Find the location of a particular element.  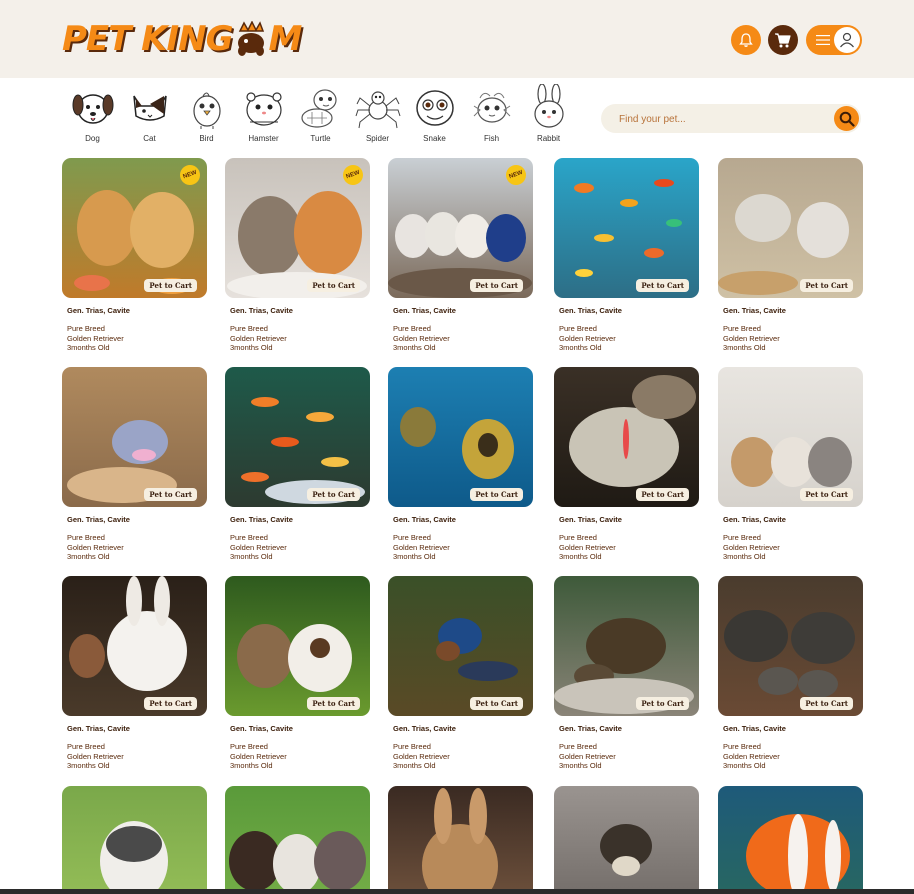

pet-photo-turtles-water is located at coordinates (460, 437).